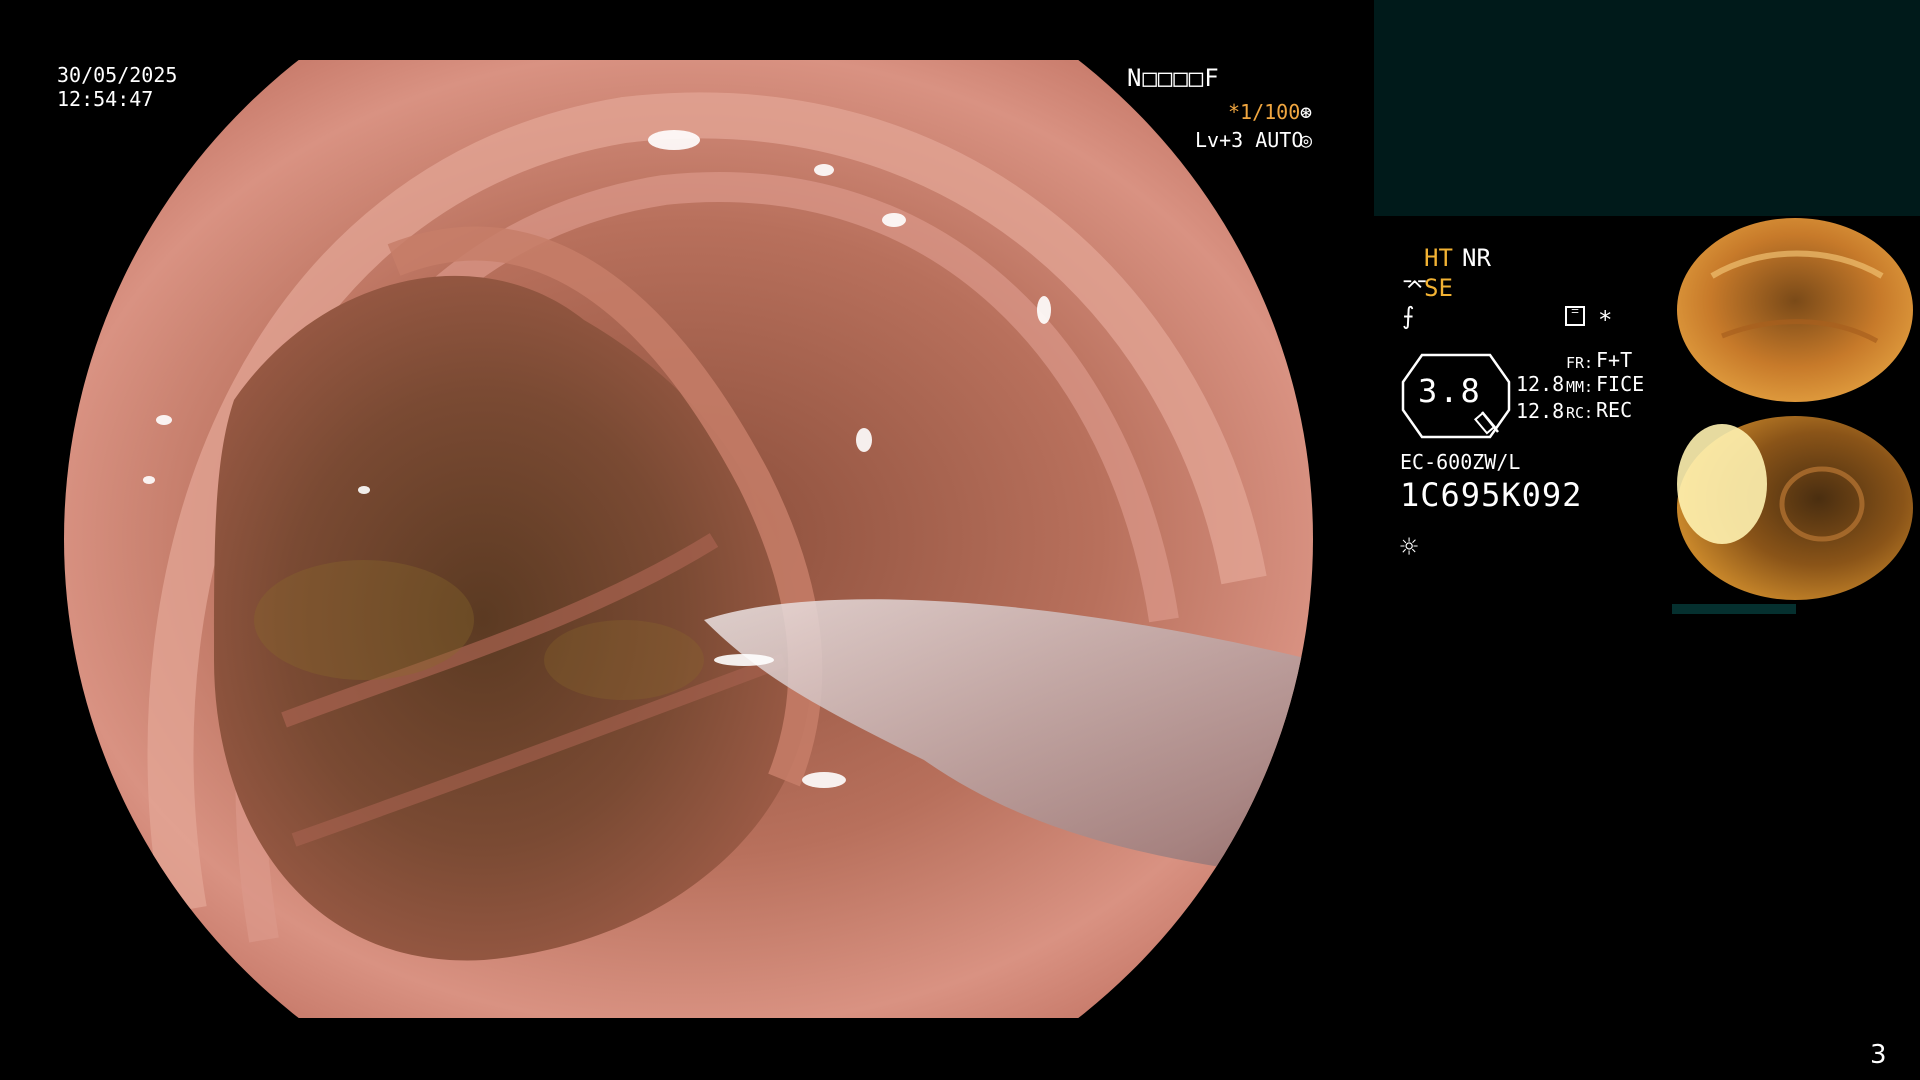 The height and width of the screenshot is (1080, 1920). I want to click on thumbnail-bar, so click(1734, 609).